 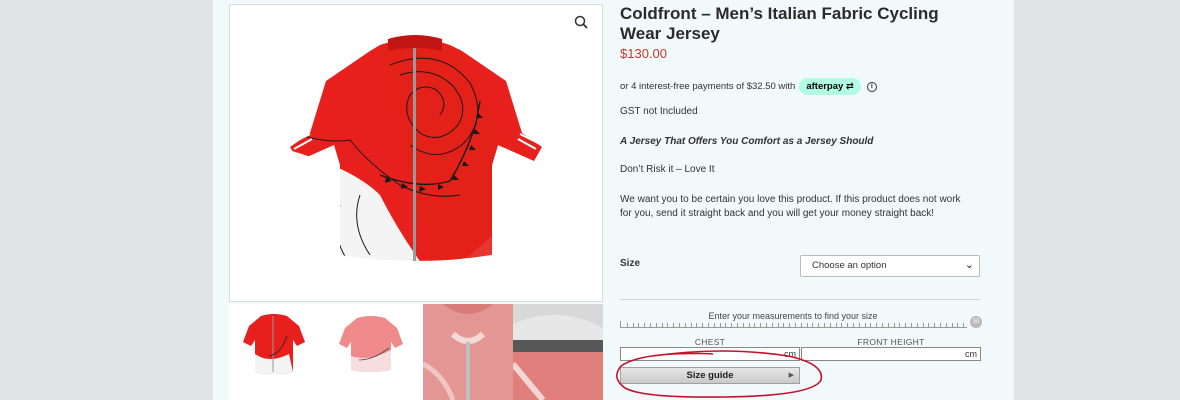 I want to click on zoom-icon, so click(x=581, y=22).